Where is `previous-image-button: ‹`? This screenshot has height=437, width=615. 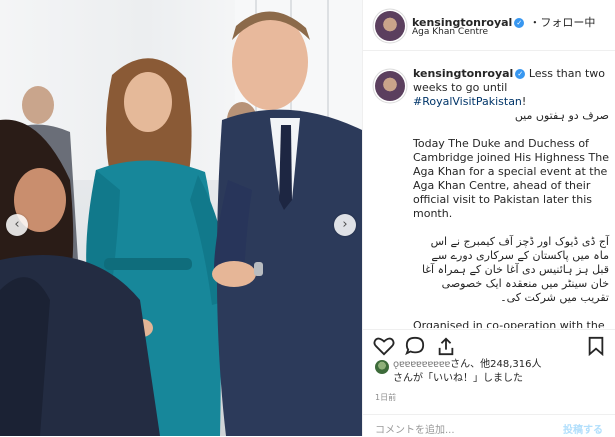
previous-image-button: ‹ is located at coordinates (17, 225).